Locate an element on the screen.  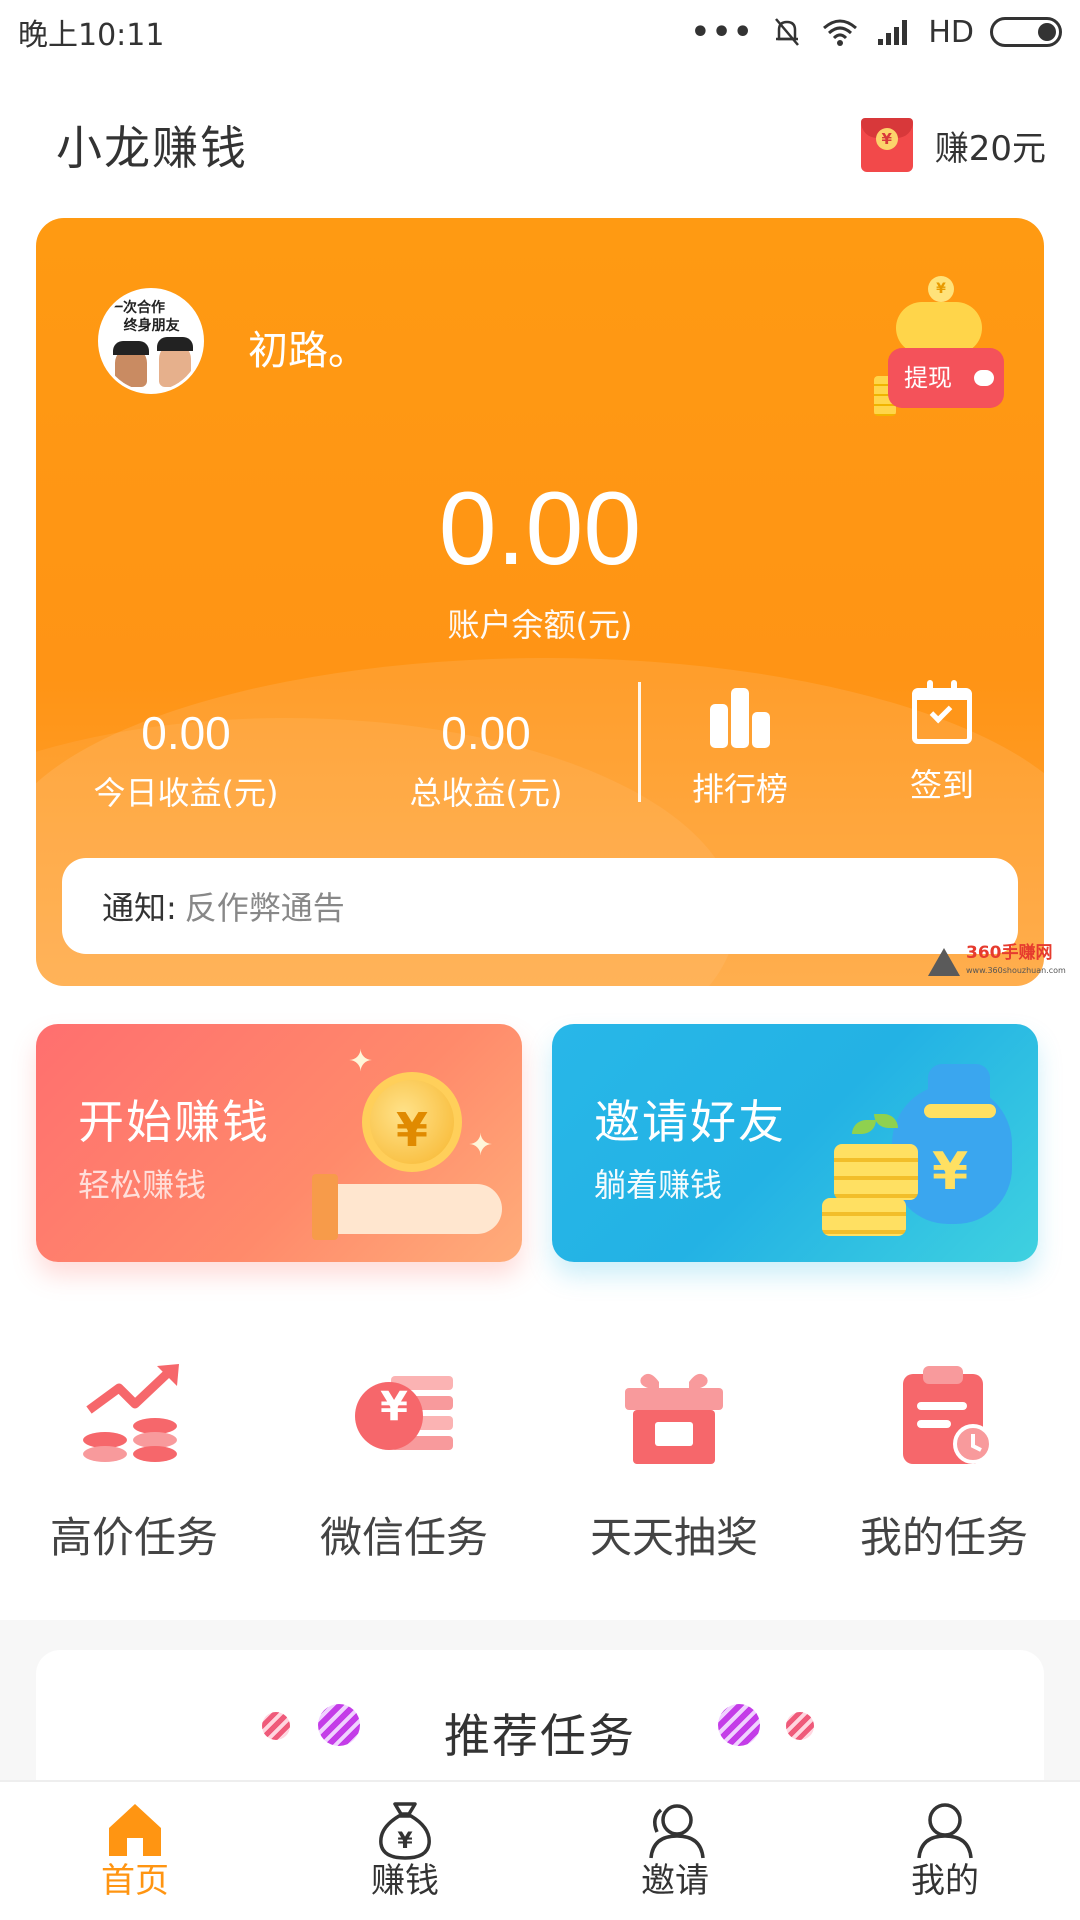
earn-20-label: 赚20元 is located at coordinates (990, 148).